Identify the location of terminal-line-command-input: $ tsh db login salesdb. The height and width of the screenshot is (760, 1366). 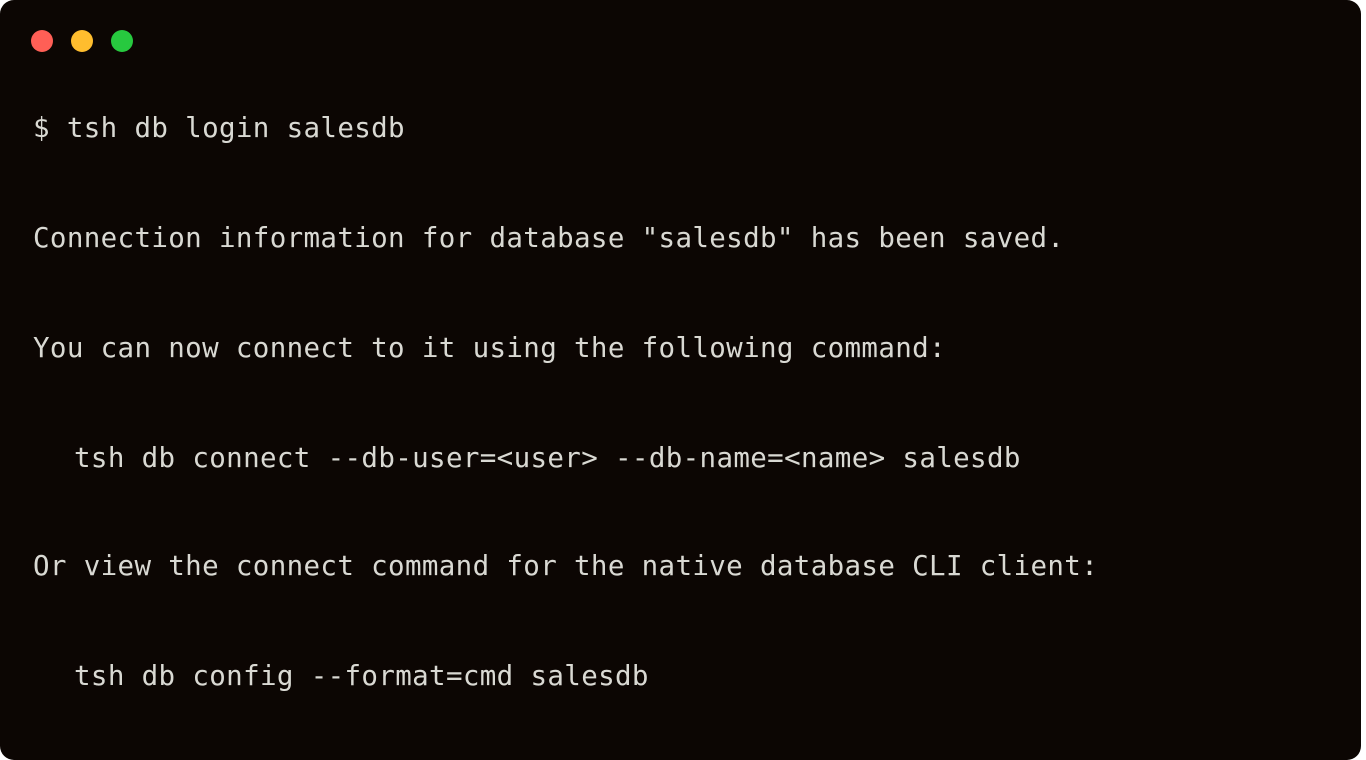
(219, 128).